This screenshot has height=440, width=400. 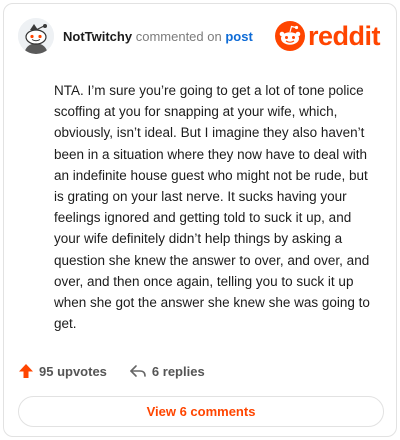 I want to click on replies-button: 6 replies, so click(x=167, y=371).